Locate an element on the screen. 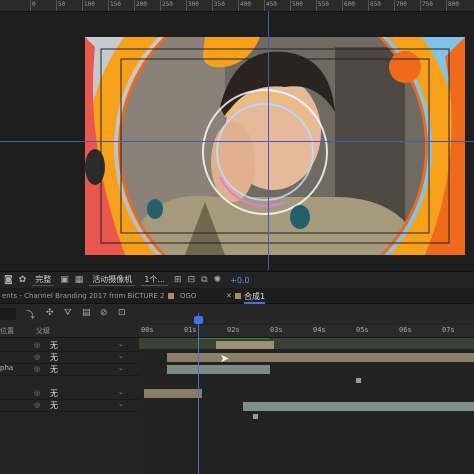  playhead-handle is located at coordinates (198, 320).